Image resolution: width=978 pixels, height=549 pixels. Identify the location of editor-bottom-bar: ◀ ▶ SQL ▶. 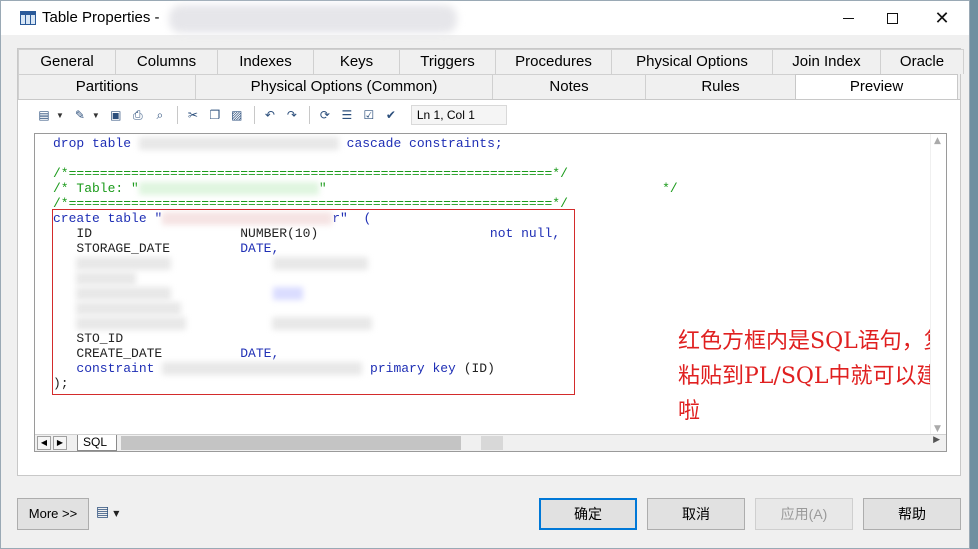
(490, 442).